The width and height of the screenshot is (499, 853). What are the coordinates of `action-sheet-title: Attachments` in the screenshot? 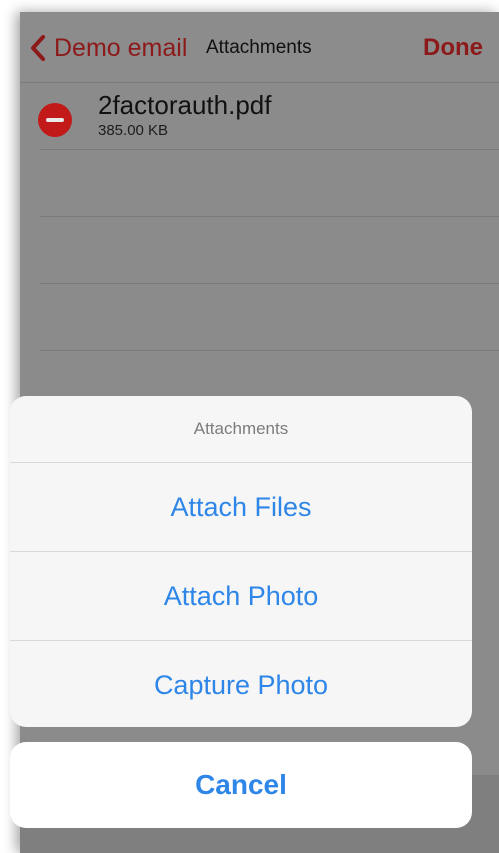 It's located at (241, 429).